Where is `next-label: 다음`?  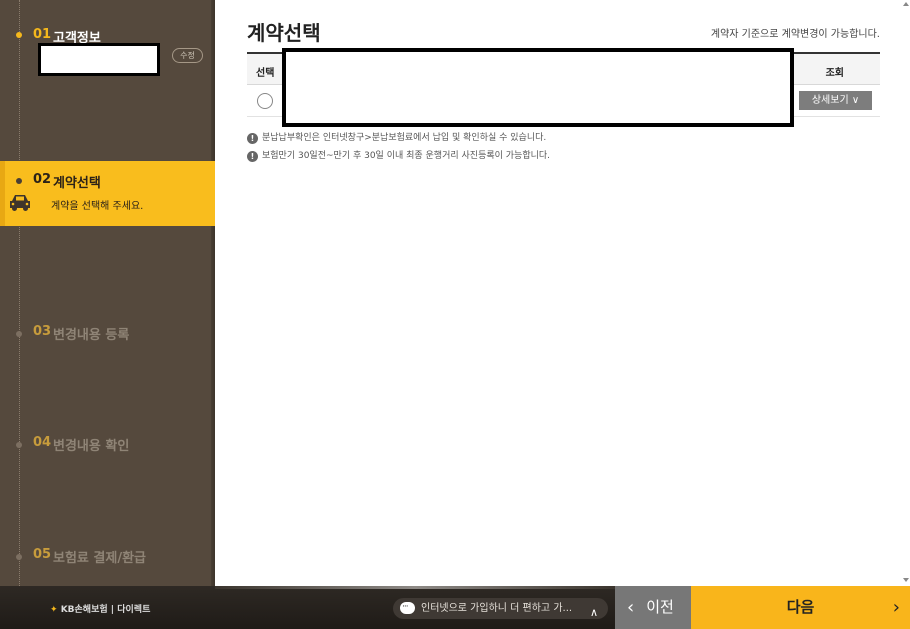
next-label: 다음 is located at coordinates (800, 607).